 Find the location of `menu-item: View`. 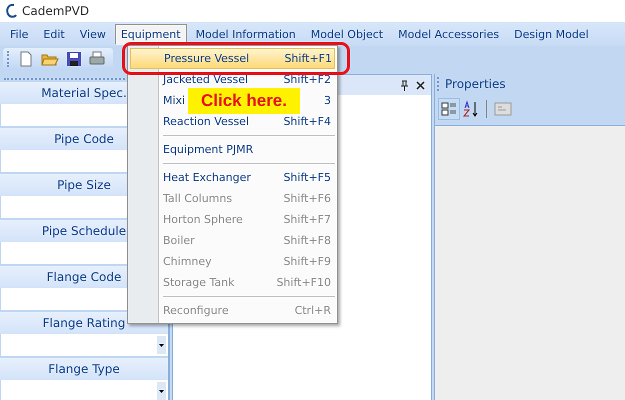

menu-item: View is located at coordinates (93, 34).